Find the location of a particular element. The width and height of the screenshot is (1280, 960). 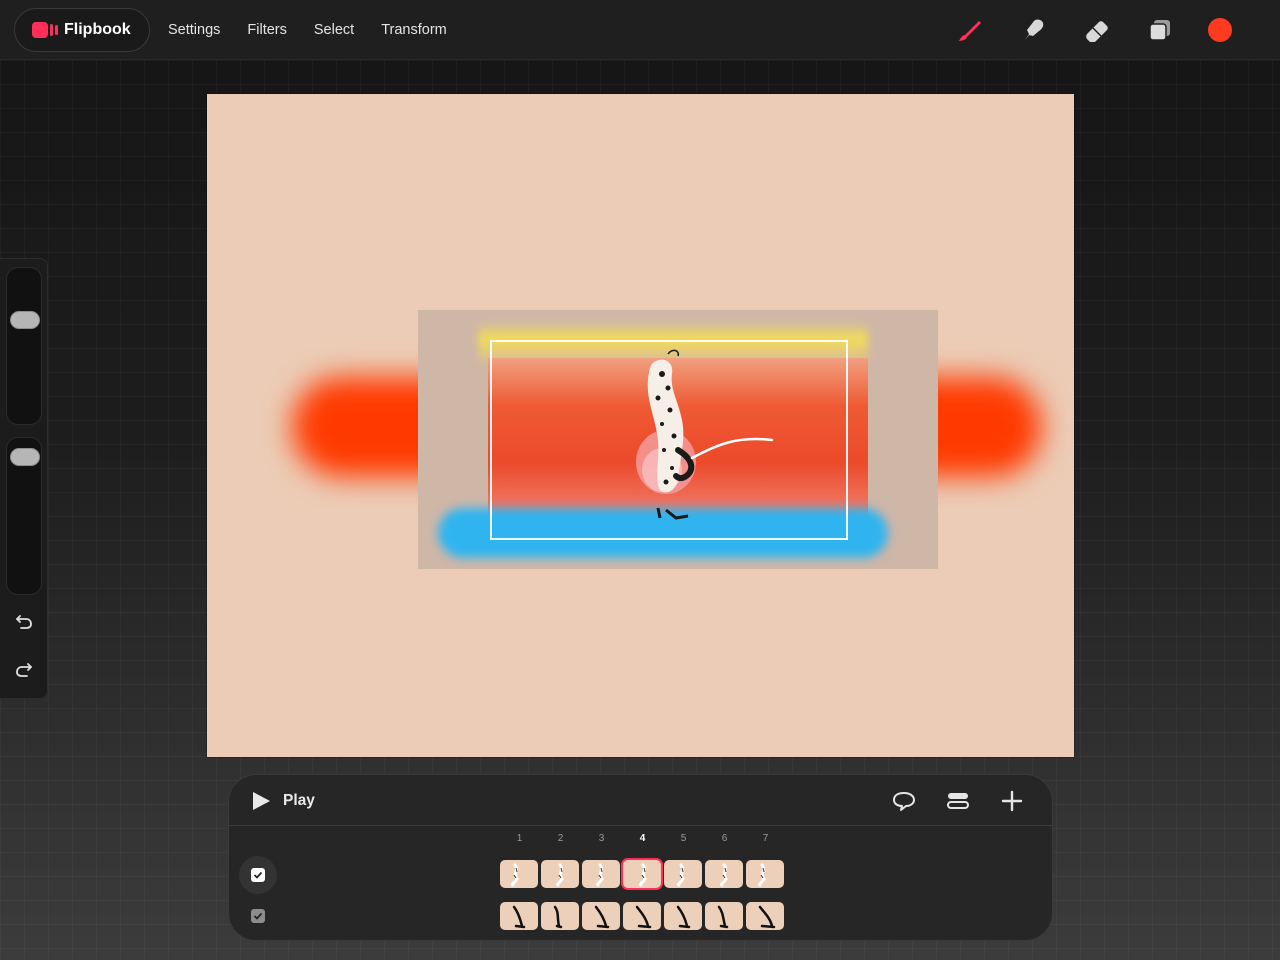

frame-number-5: 5 is located at coordinates (683, 838).